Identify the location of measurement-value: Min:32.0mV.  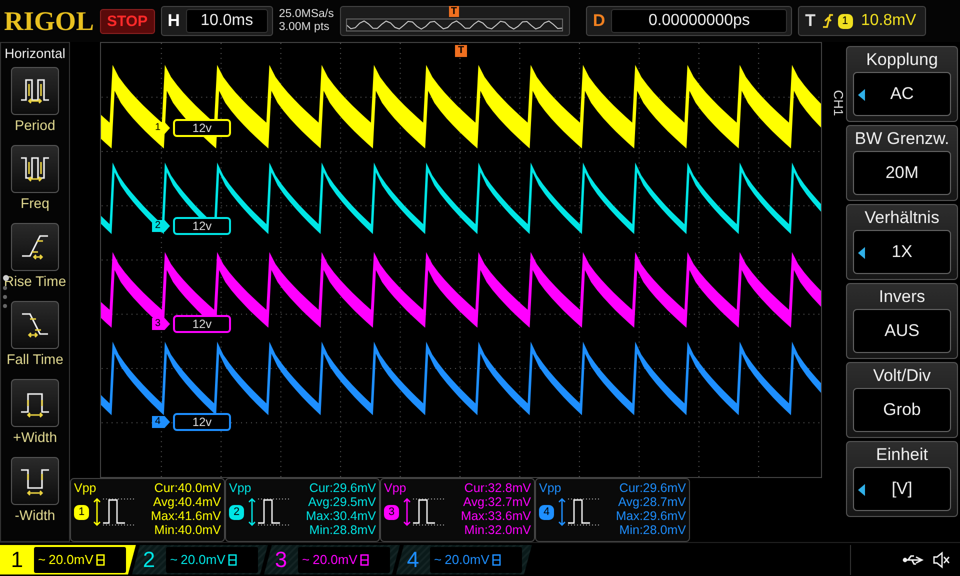
(497, 530).